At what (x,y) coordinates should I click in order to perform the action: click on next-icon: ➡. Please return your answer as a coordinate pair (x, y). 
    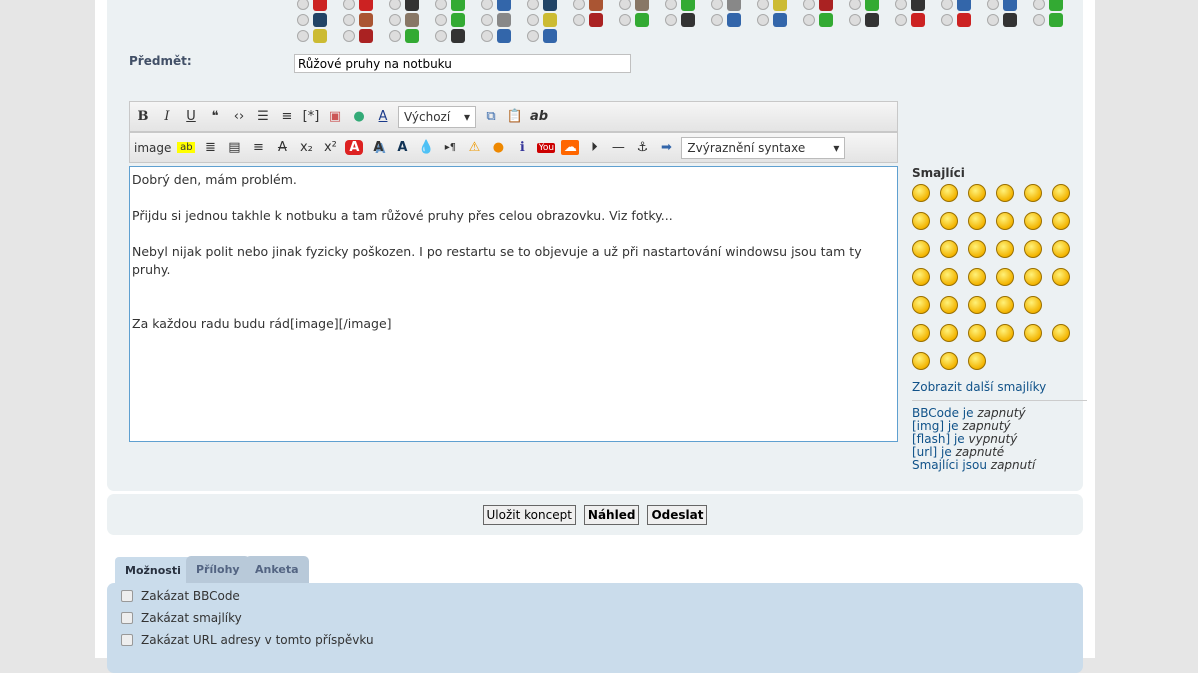
    Looking at the image, I should click on (666, 147).